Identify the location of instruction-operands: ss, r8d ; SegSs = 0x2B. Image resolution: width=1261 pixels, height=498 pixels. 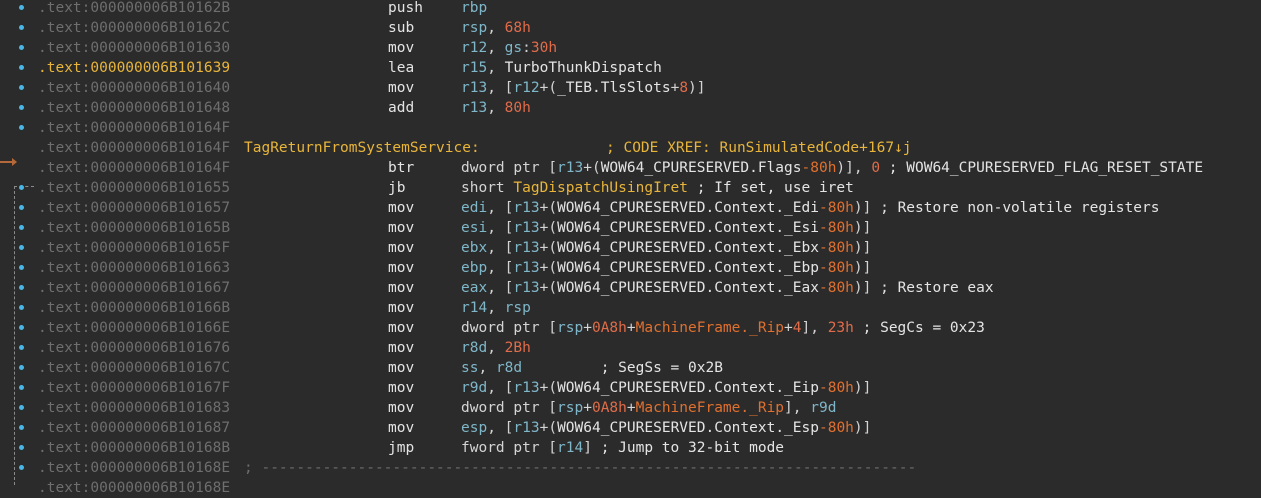
(592, 368).